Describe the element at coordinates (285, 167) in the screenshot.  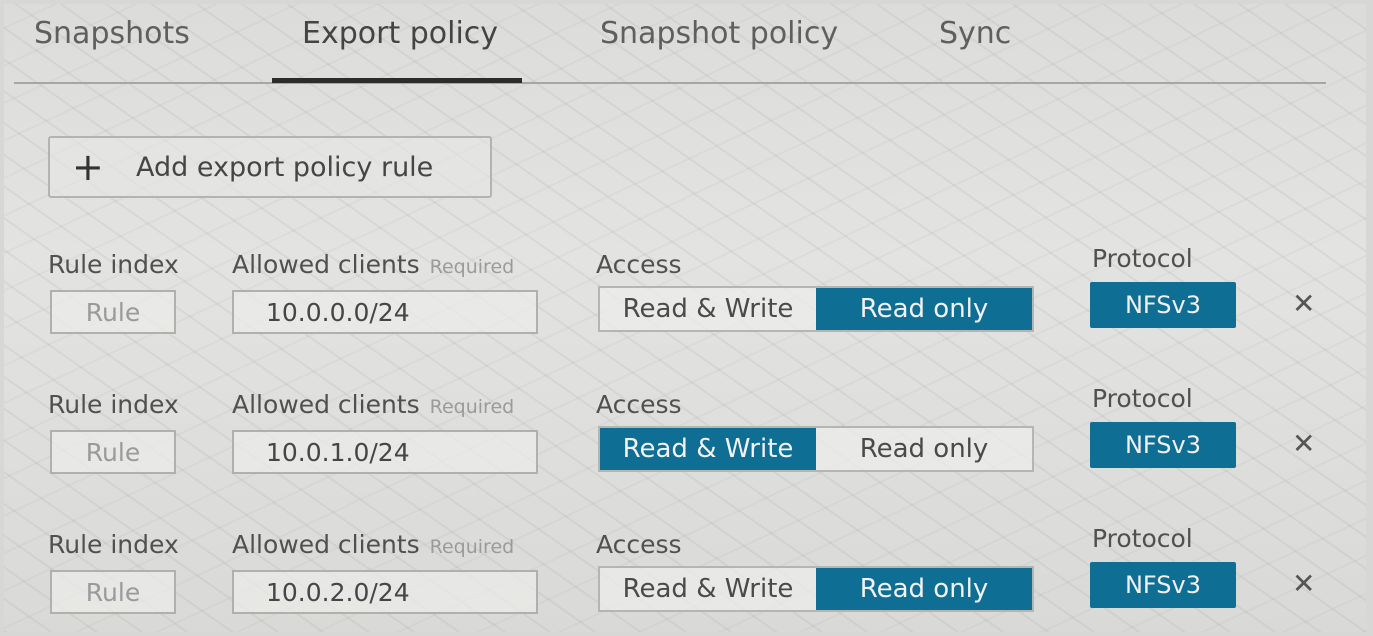
I see `add-rule-label: Add export policy rule` at that location.